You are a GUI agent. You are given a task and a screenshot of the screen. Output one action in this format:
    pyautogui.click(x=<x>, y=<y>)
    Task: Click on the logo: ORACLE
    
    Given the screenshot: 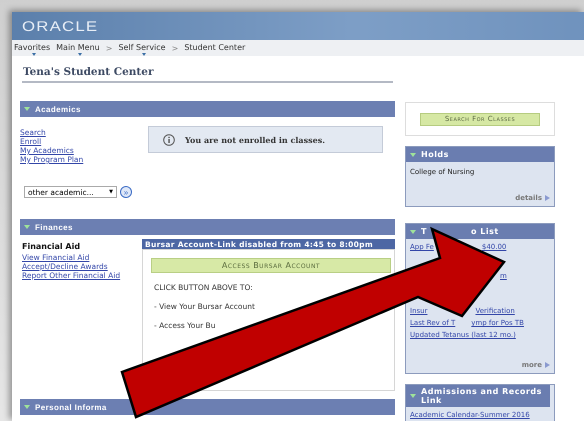 What is the action you would take?
    pyautogui.click(x=60, y=26)
    